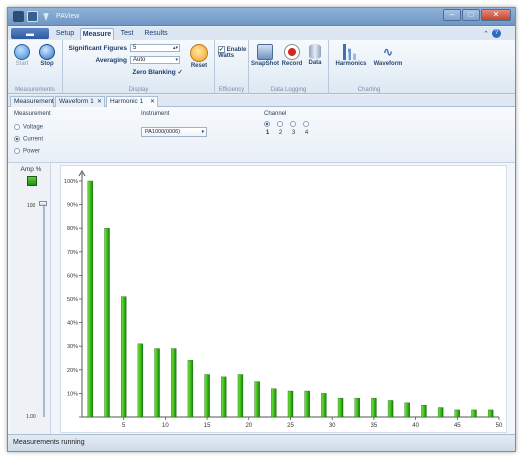 This screenshot has height=460, width=523. What do you see at coordinates (32, 114) in the screenshot?
I see `measurement-label: Measurement` at bounding box center [32, 114].